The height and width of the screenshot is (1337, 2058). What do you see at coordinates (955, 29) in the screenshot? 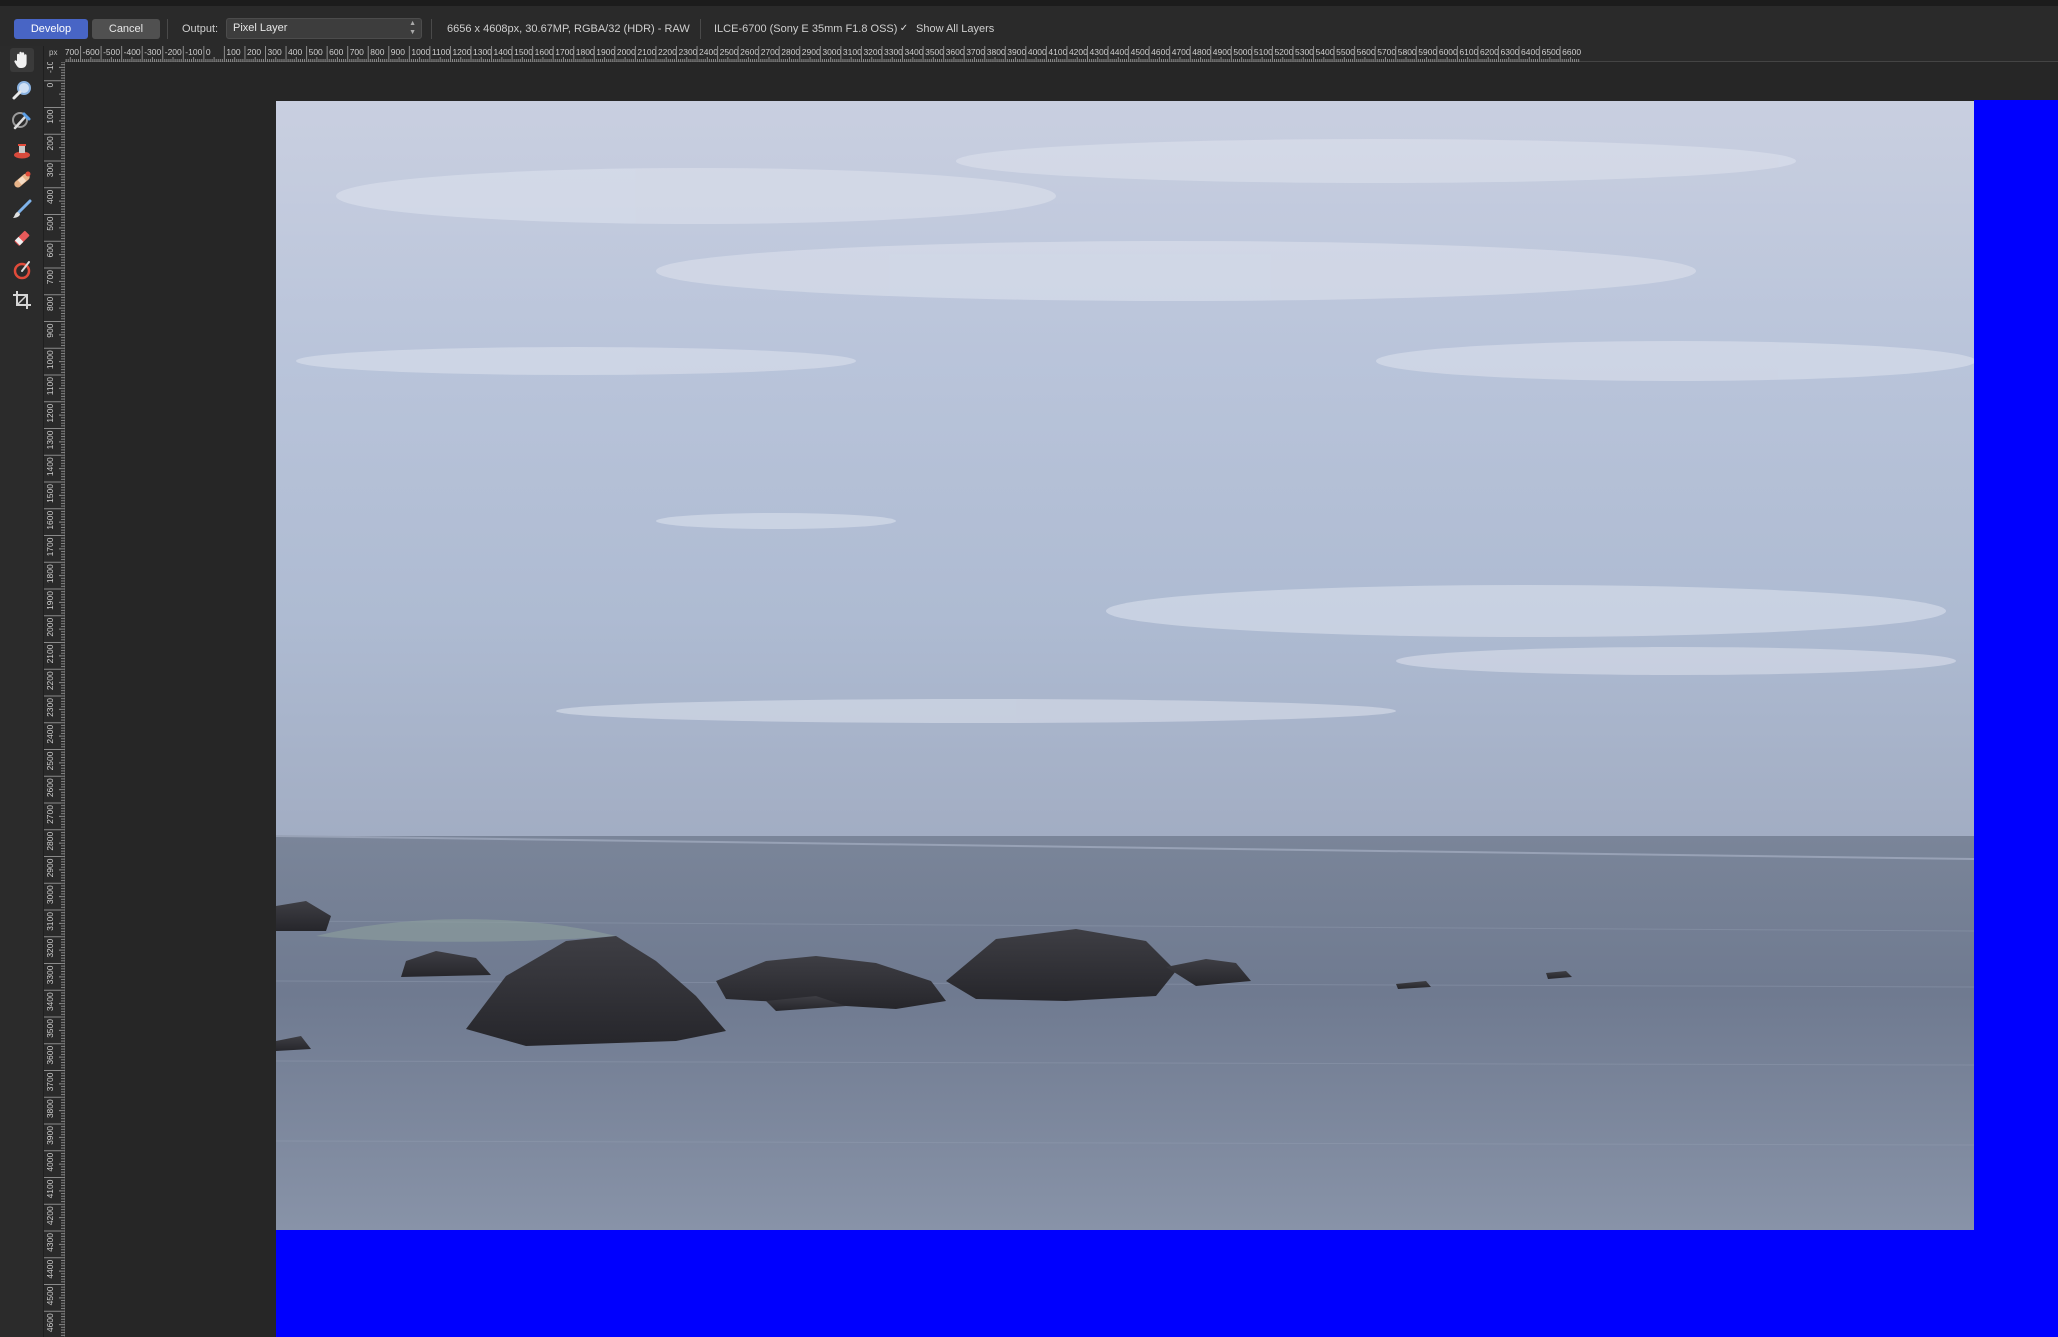
I see `show-all-layers-label: Show All Layers` at bounding box center [955, 29].